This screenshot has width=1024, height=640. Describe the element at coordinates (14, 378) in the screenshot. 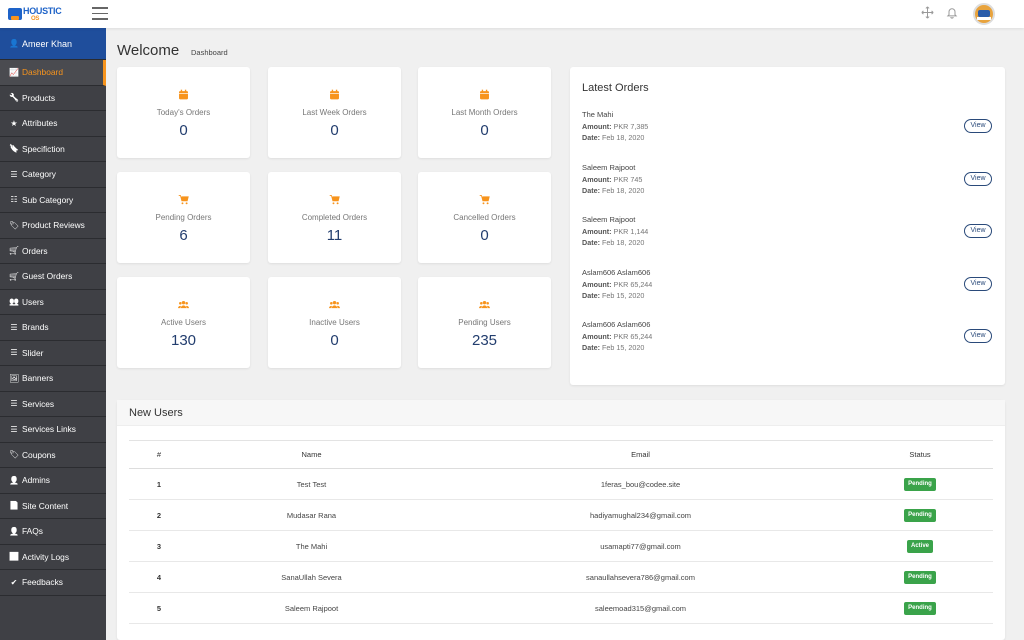

I see `image-icon: 🖼` at that location.